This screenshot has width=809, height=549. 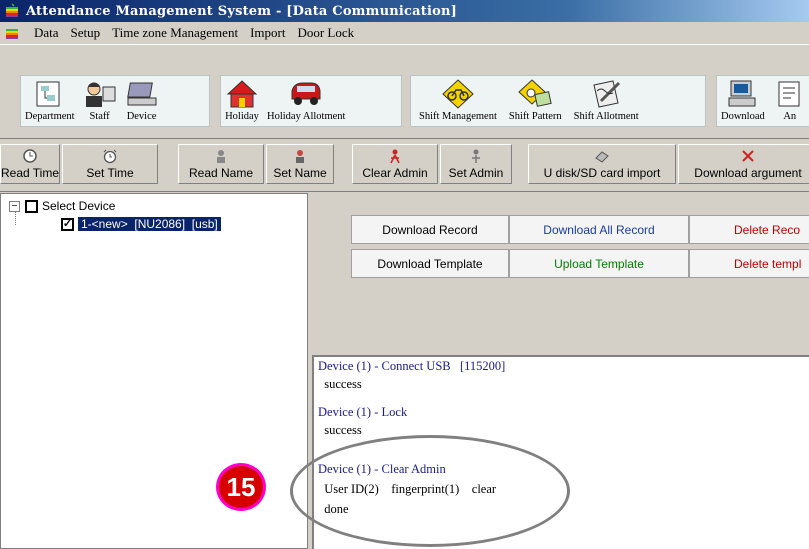 What do you see at coordinates (458, 116) in the screenshot?
I see `shift-management-label: Shift Management` at bounding box center [458, 116].